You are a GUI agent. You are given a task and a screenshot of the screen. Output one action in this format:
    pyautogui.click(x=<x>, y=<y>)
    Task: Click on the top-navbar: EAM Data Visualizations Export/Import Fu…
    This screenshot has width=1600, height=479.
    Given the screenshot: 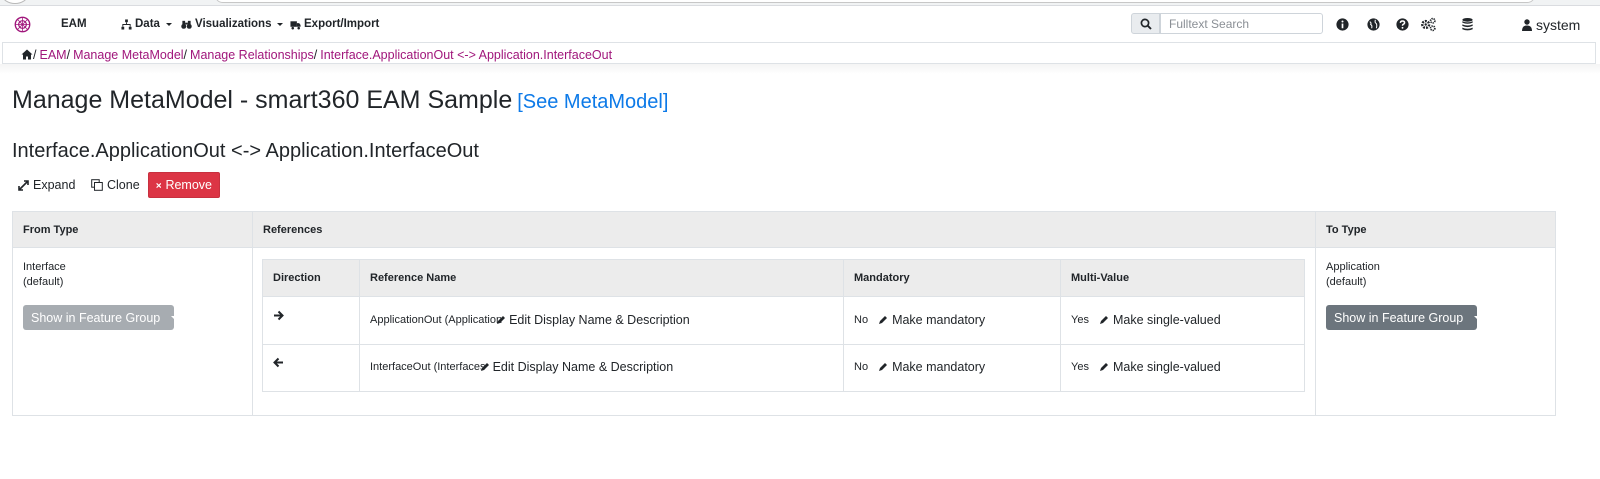 What is the action you would take?
    pyautogui.click(x=800, y=25)
    